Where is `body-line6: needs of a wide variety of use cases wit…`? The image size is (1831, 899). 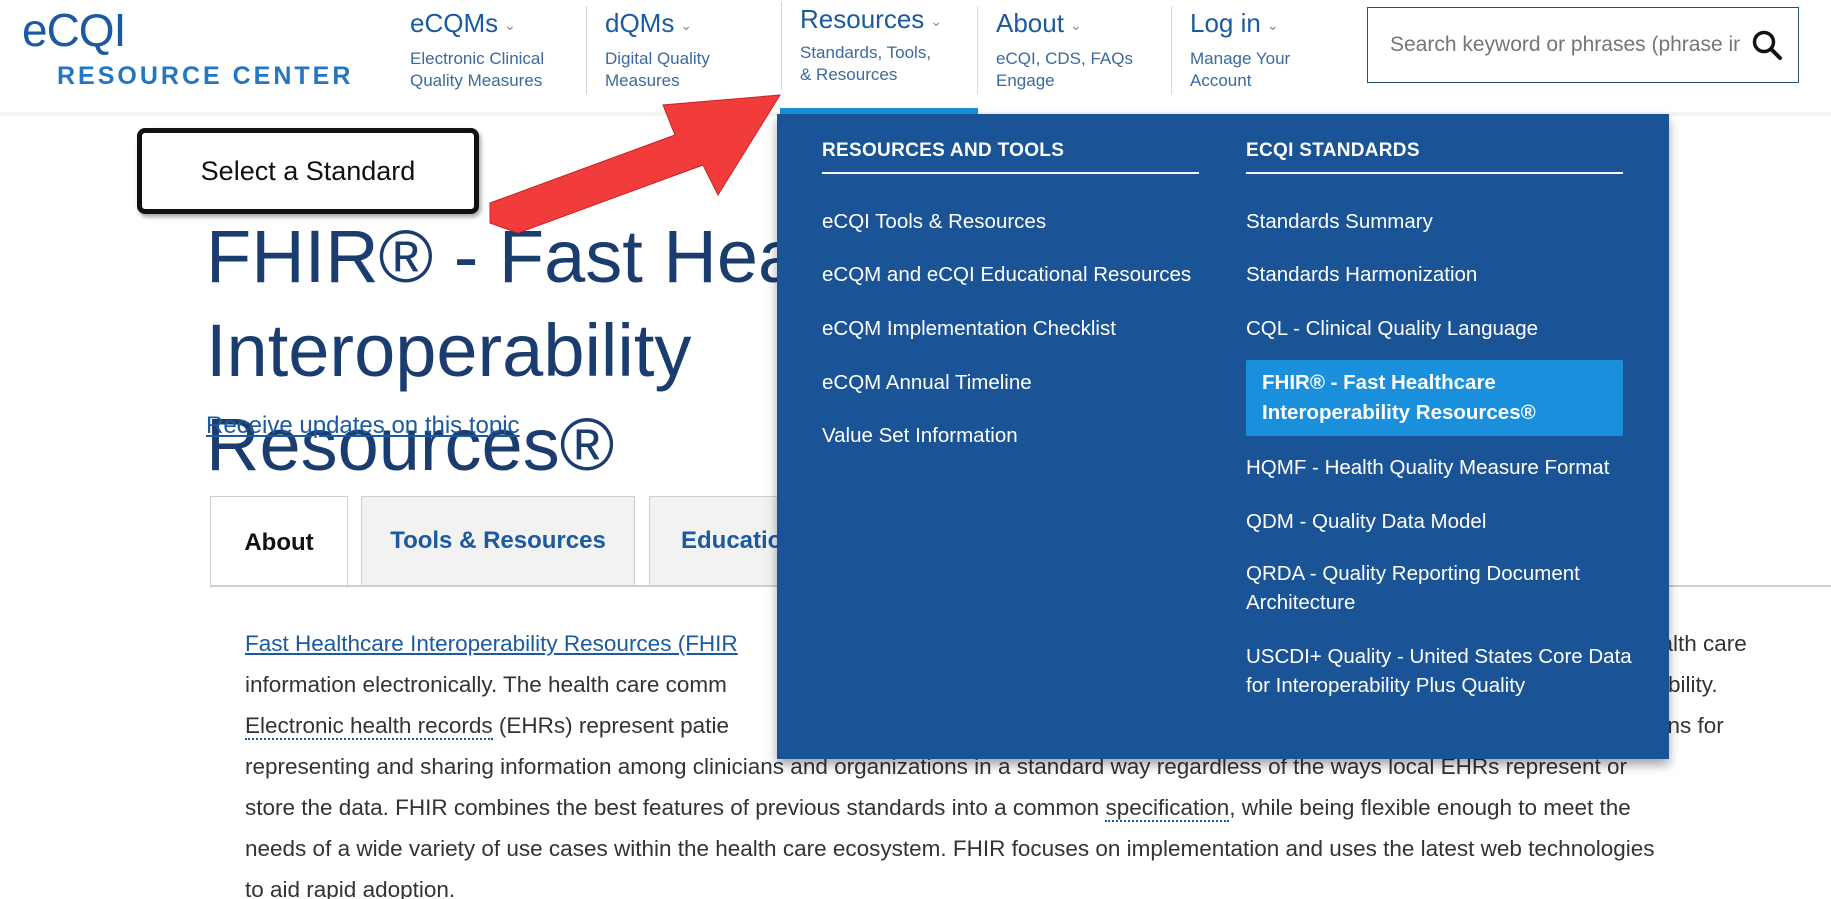 body-line6: needs of a wide variety of use cases wit… is located at coordinates (950, 848).